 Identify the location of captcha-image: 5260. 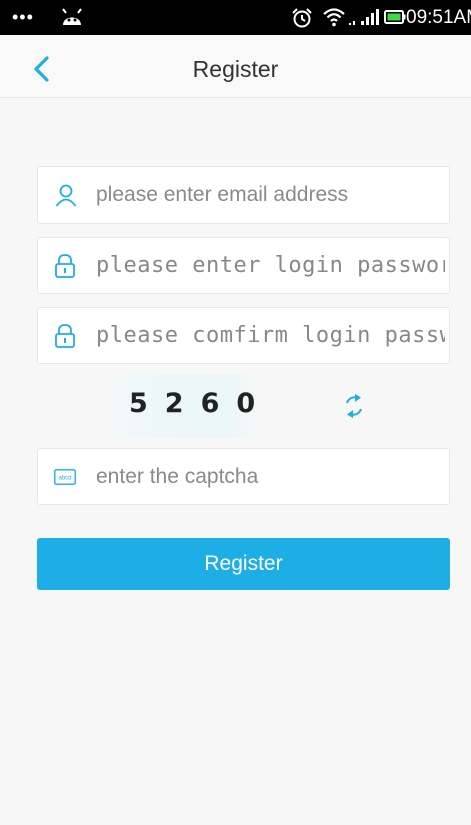
(182, 406).